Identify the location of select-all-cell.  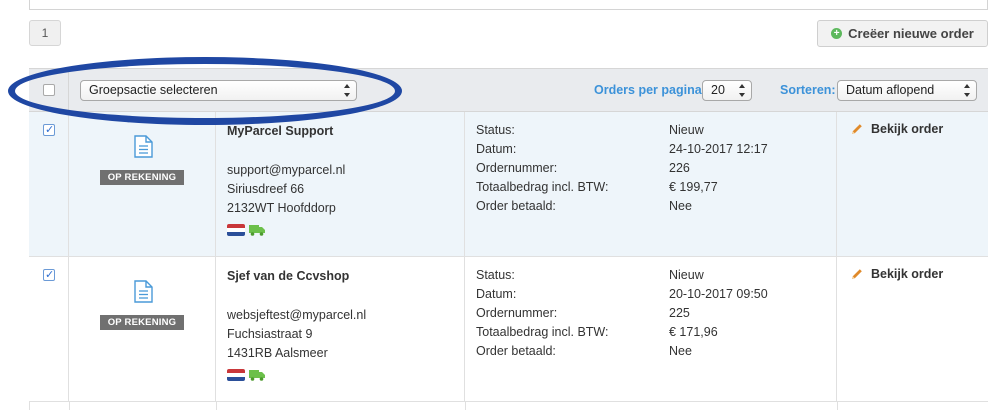
(49, 90).